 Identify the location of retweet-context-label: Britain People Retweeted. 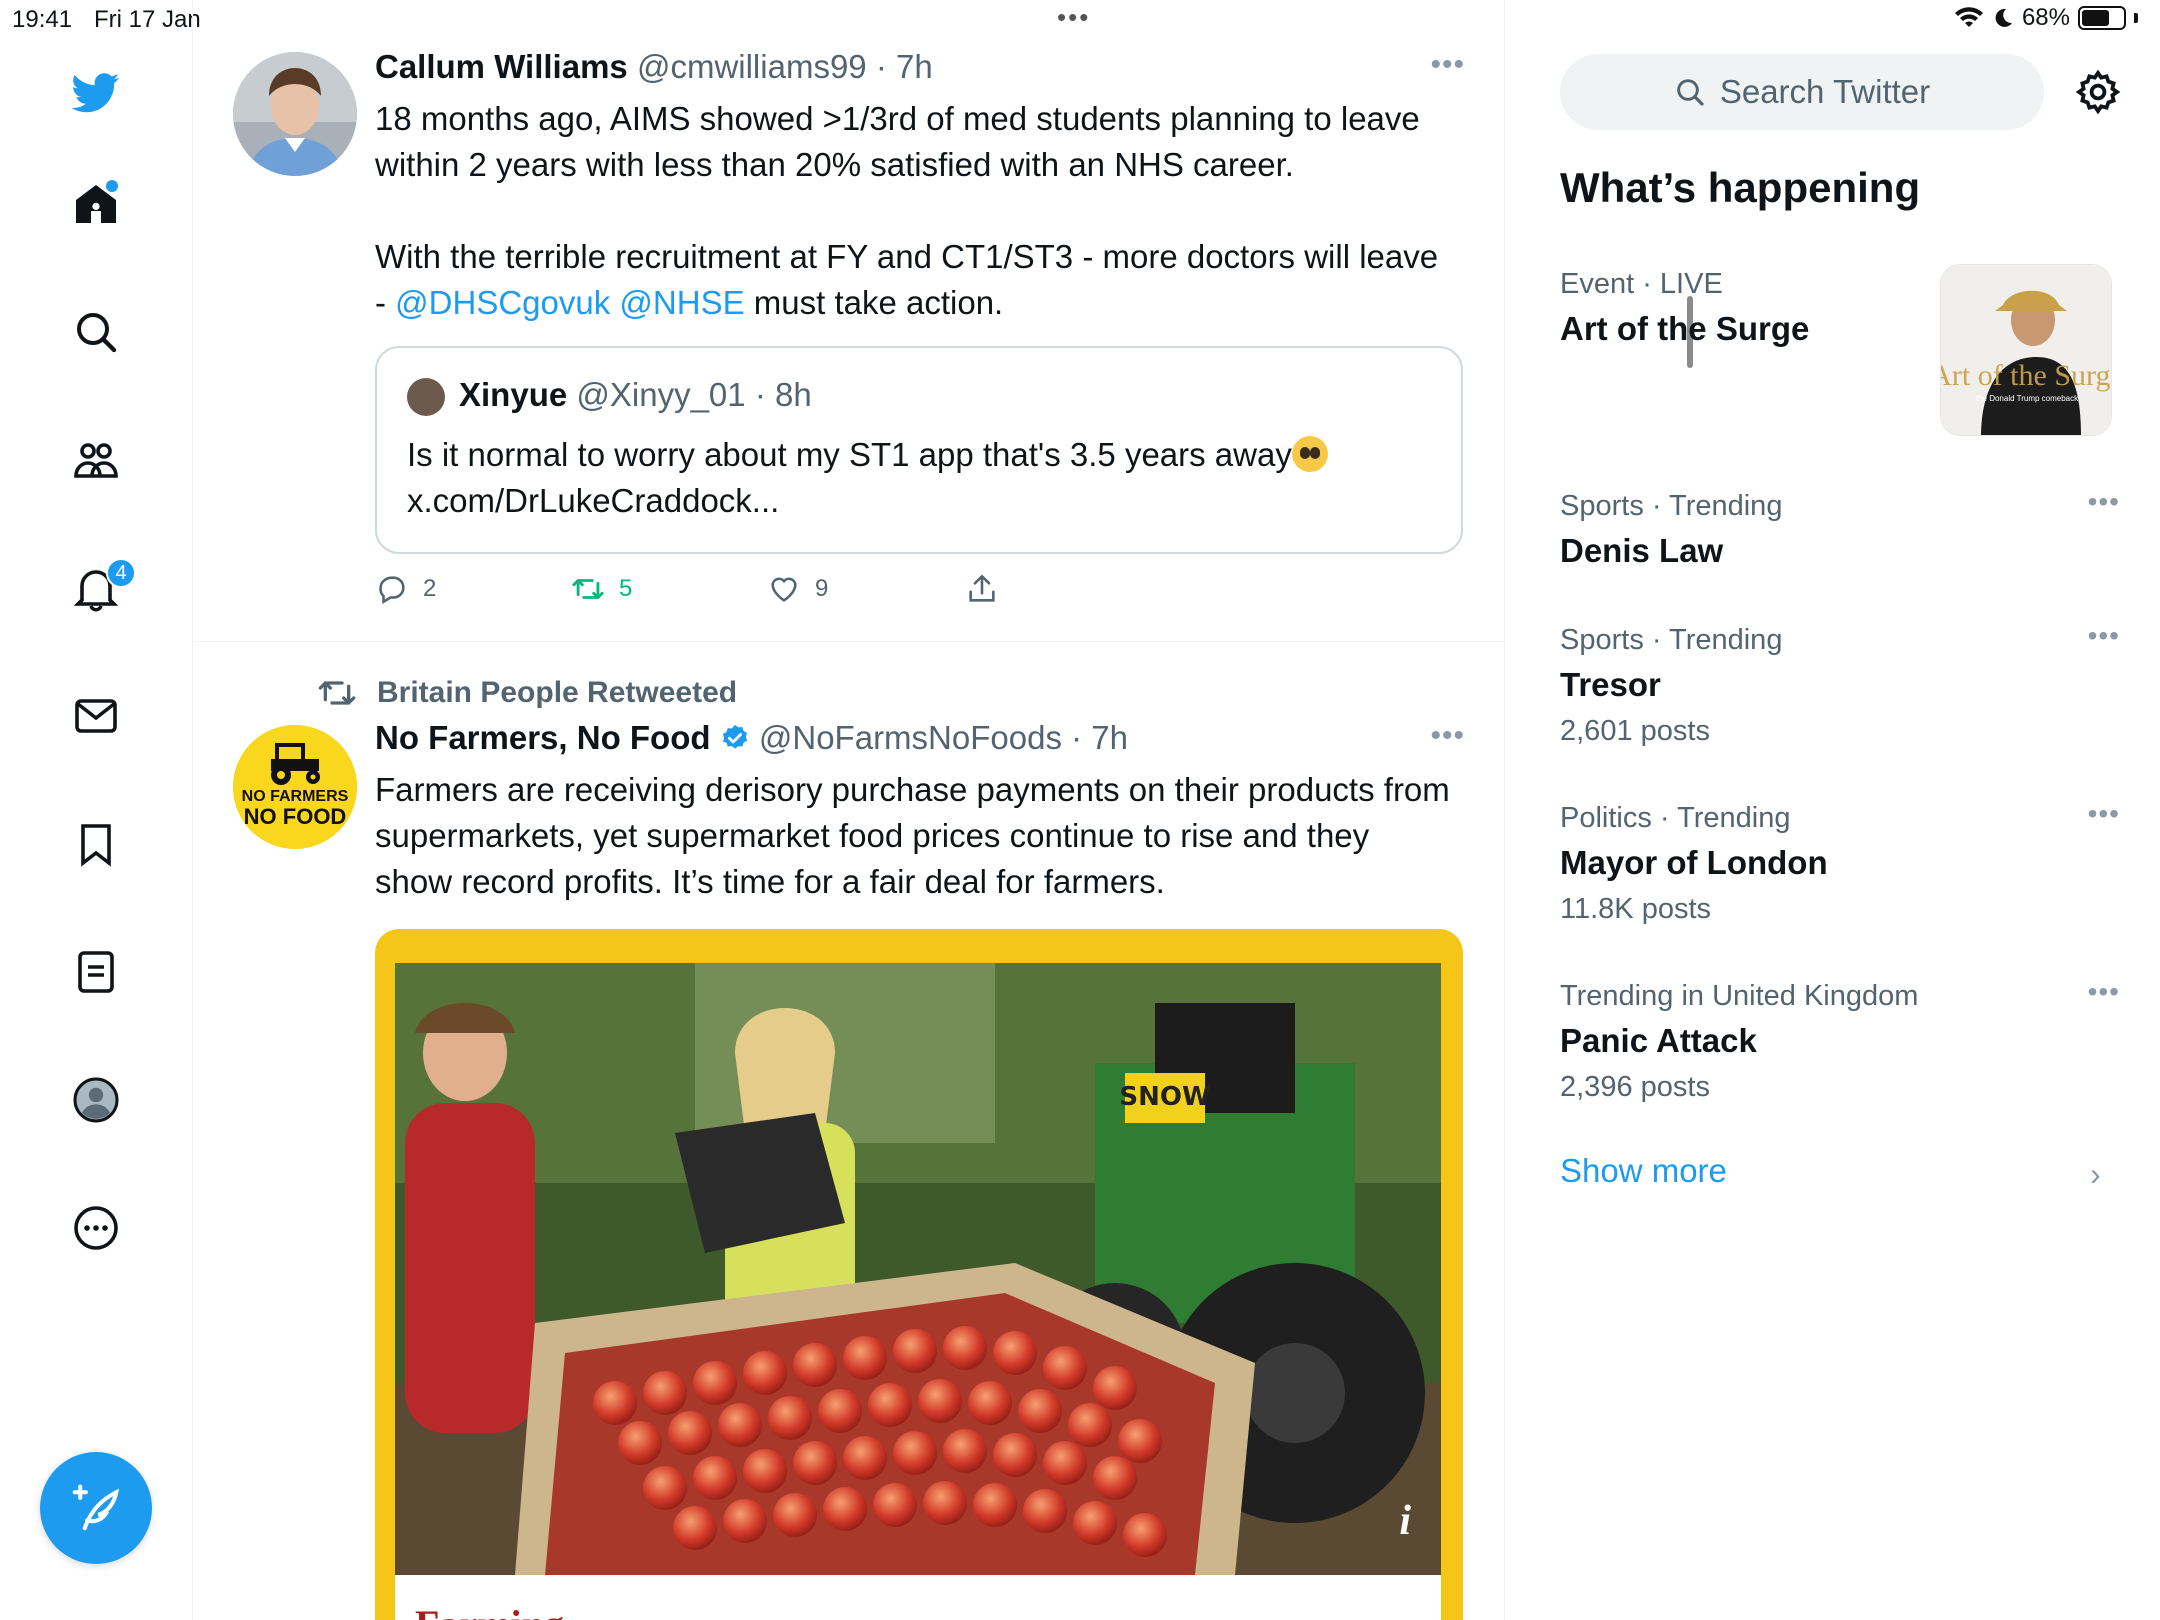
(557, 692).